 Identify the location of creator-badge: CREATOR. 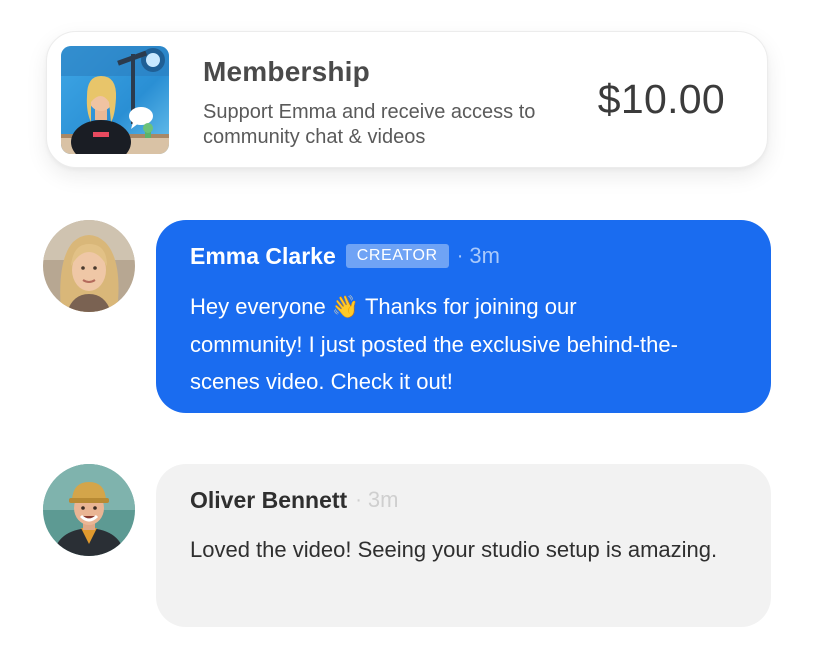
(397, 256).